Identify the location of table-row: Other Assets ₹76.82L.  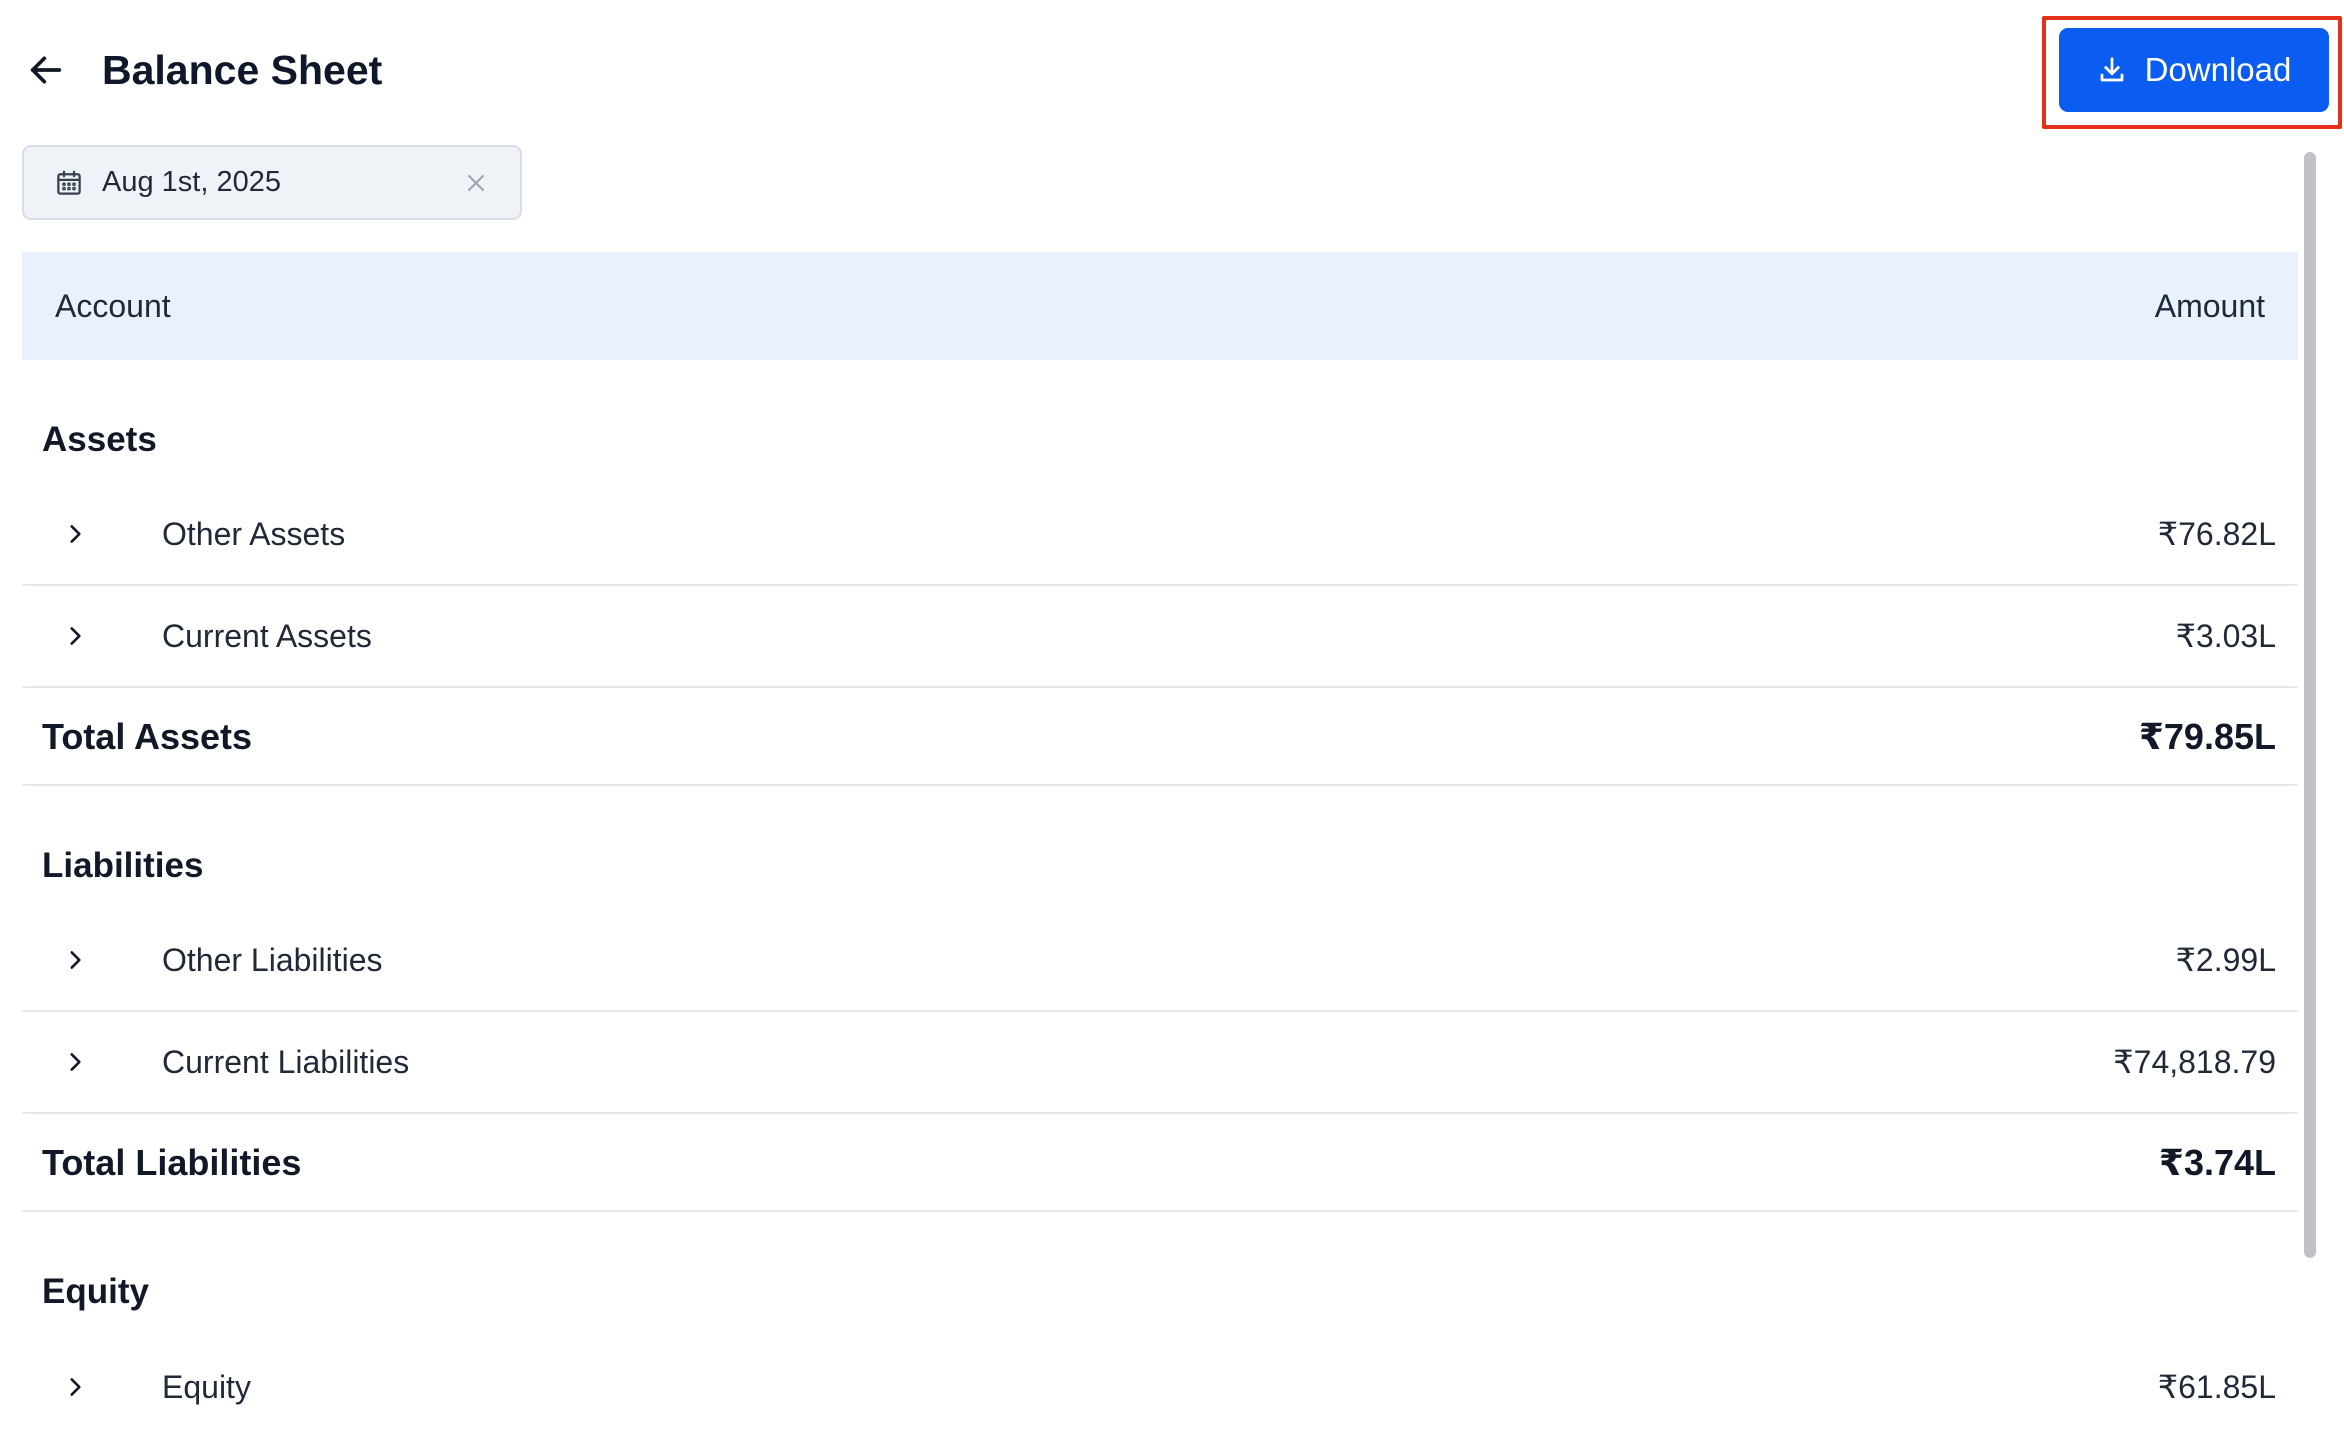
(1160, 535).